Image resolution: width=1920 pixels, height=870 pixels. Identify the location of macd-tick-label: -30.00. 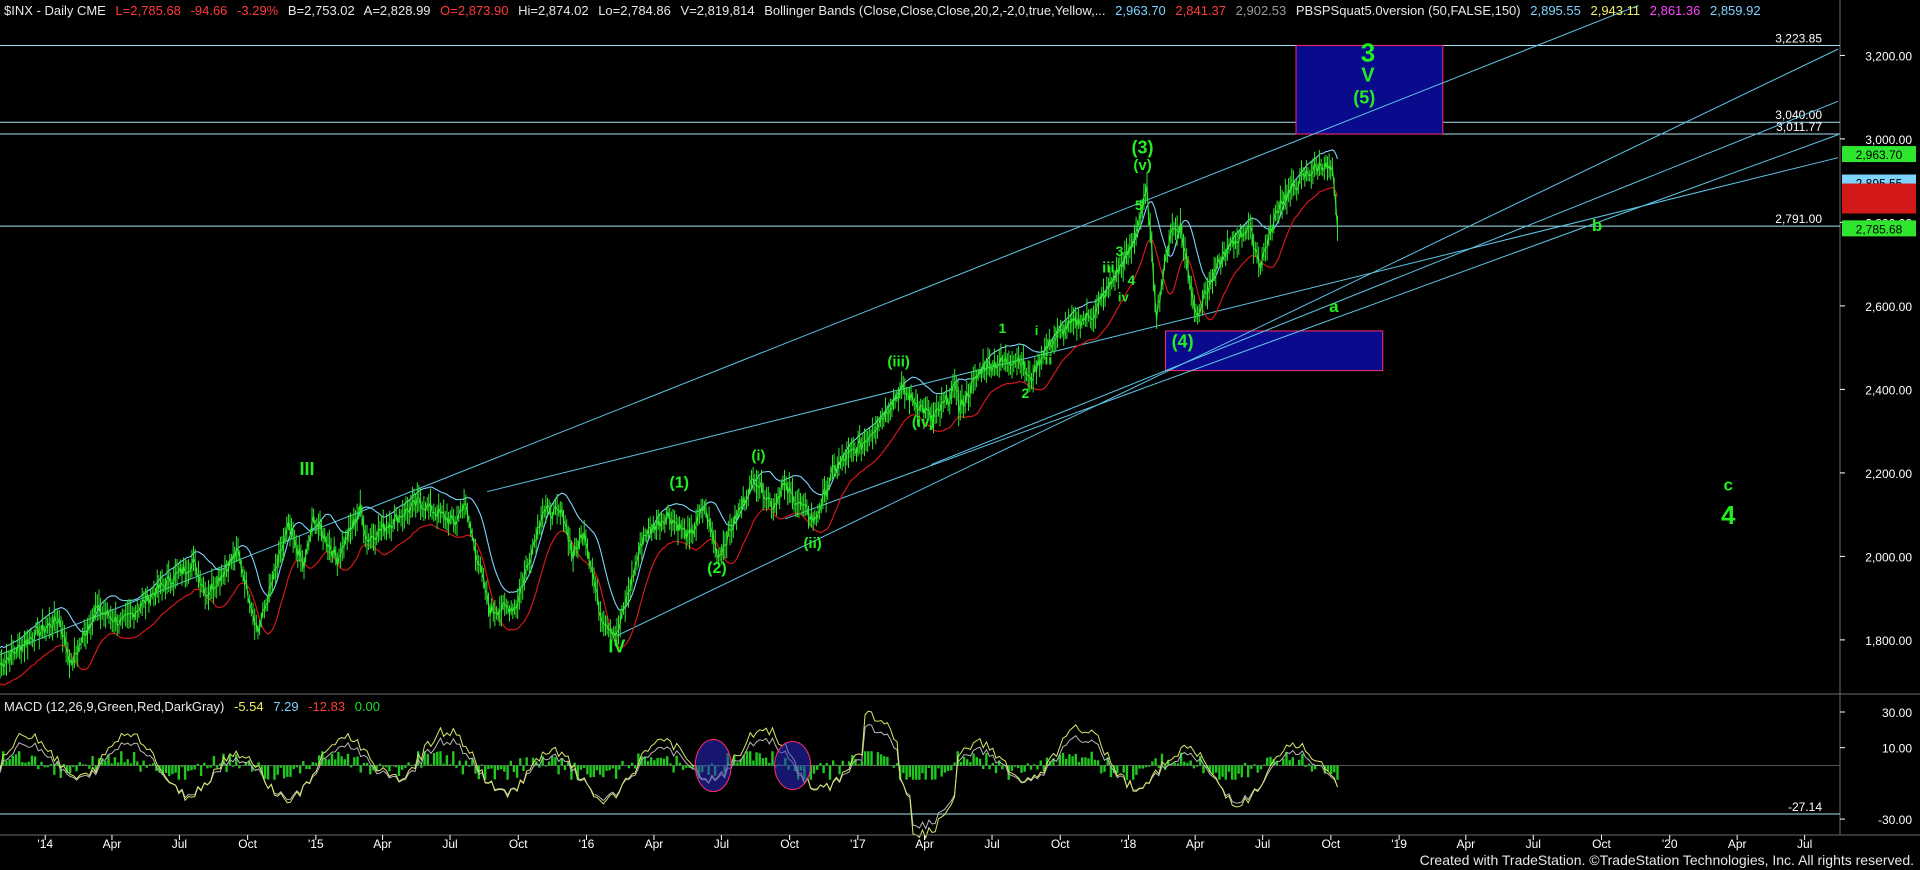
(1895, 820).